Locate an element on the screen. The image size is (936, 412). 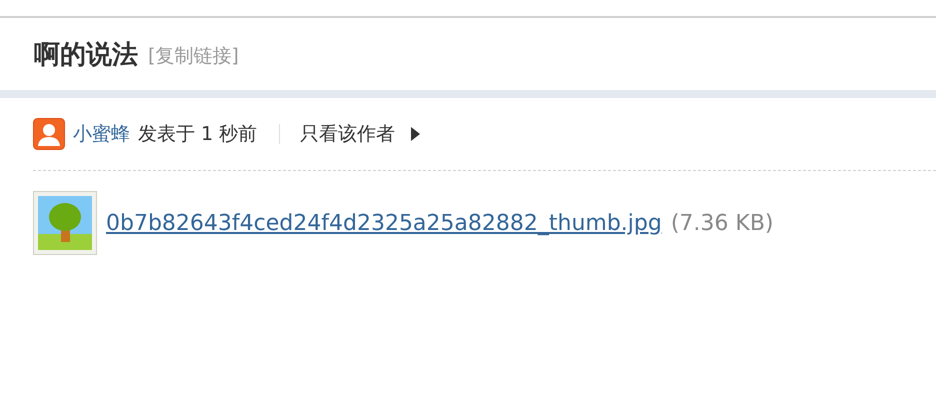
post-title: 啊的说法 is located at coordinates (86, 55).